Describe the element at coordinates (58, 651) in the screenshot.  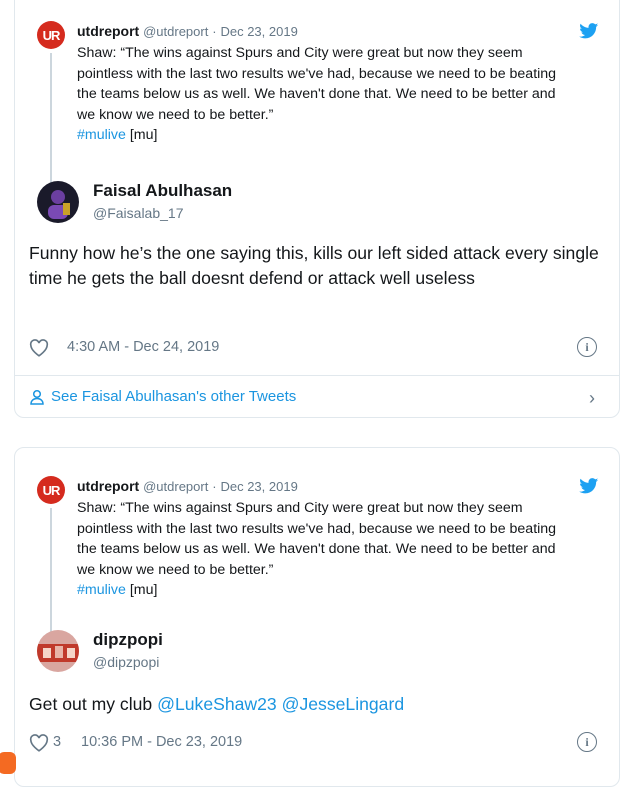
I see `dipzpopi-avatar` at that location.